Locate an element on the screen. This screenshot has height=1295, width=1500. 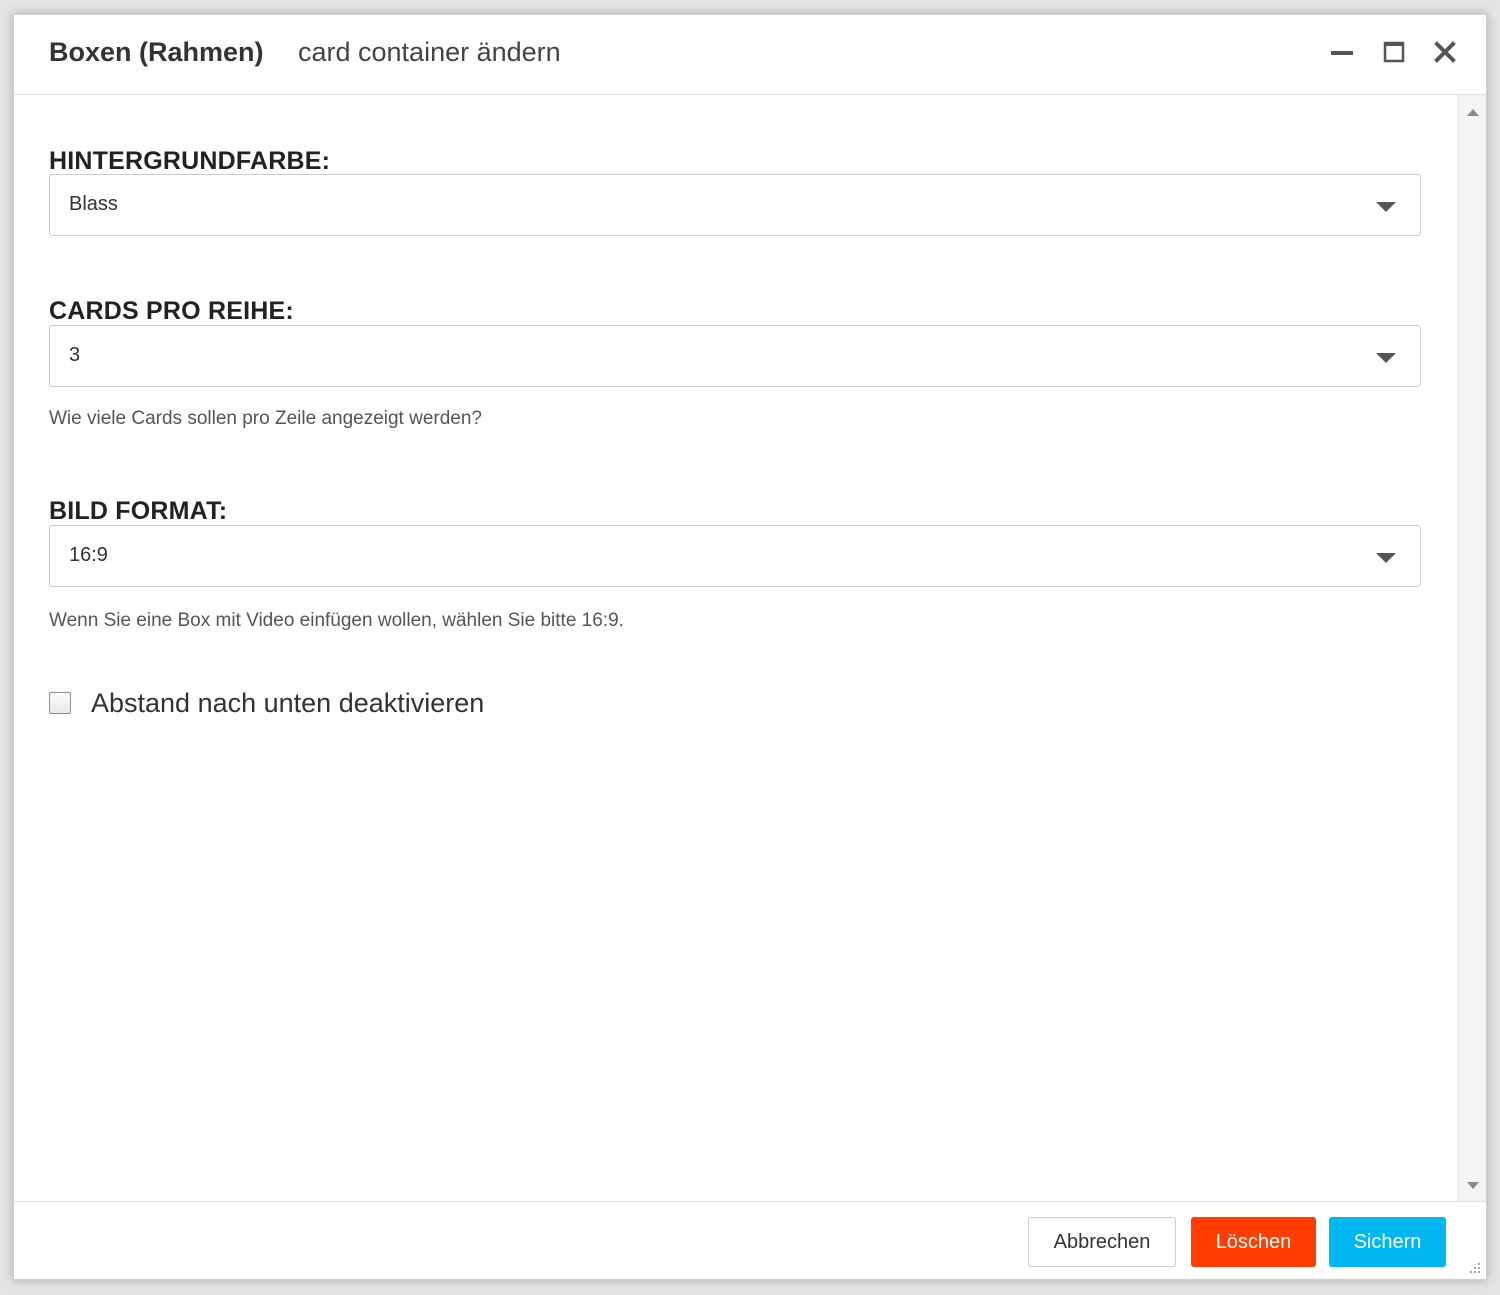
image-format-value: 16:9 is located at coordinates (88, 555).